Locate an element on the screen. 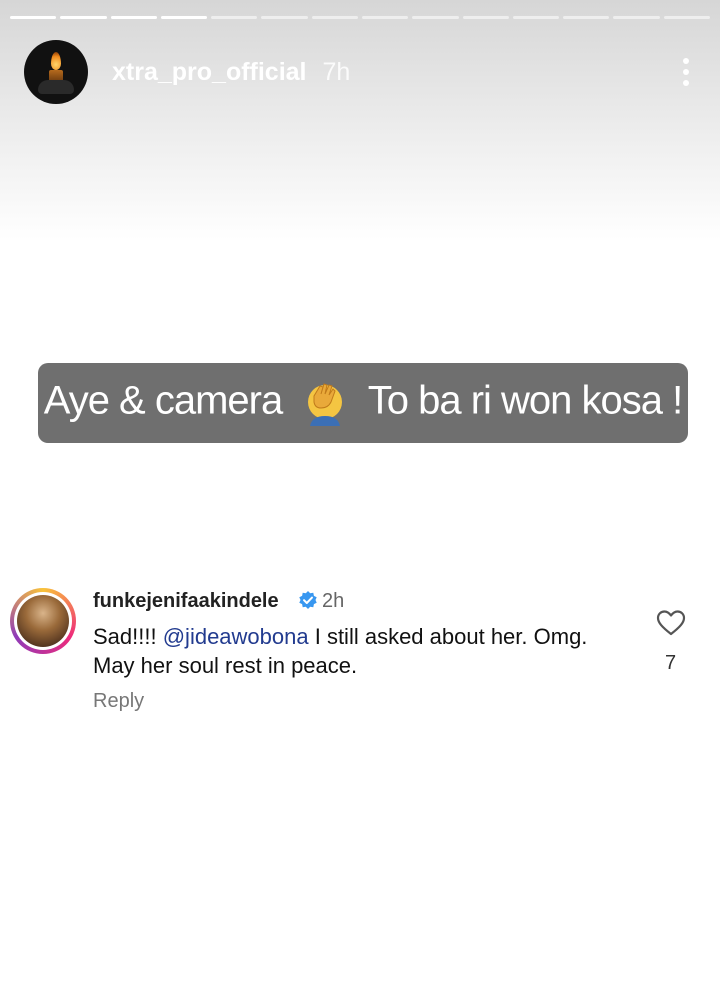 The height and width of the screenshot is (1002, 720). caption-text: Aye & camera To ba ri won kosa ! is located at coordinates (363, 403).